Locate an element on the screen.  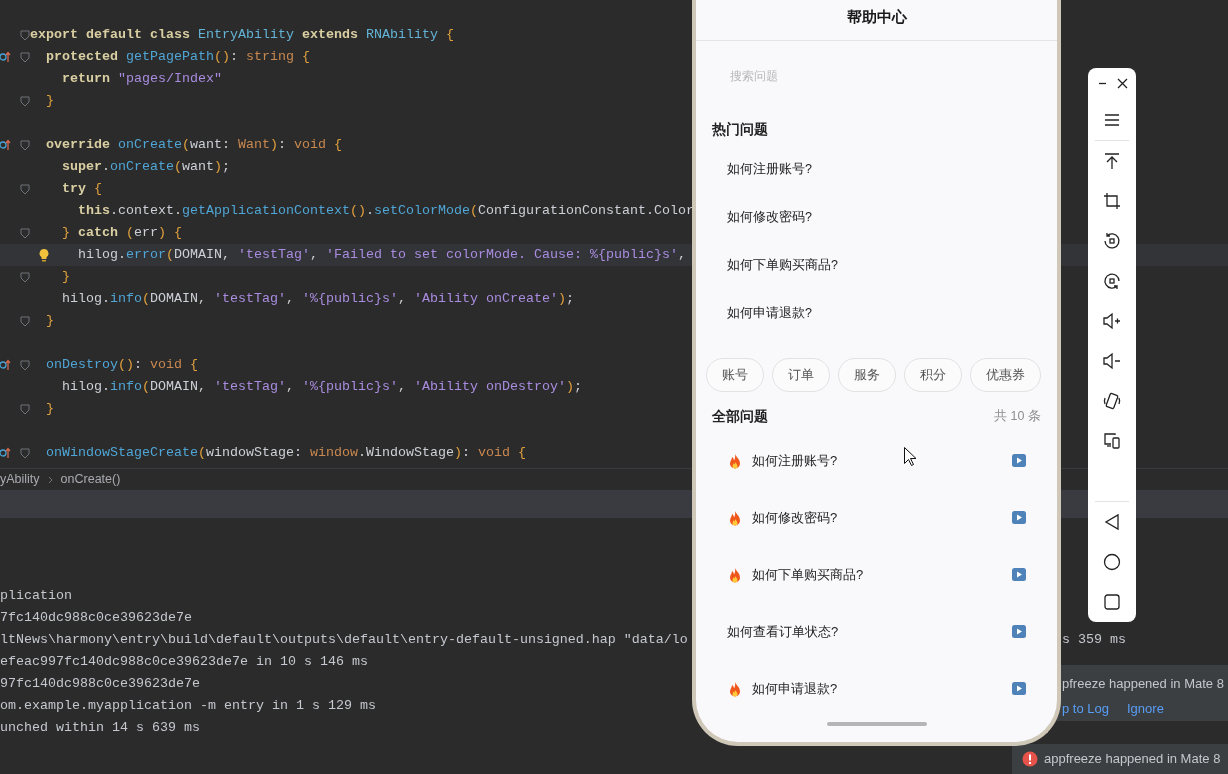
chevron-icon is located at coordinates (50, 479).